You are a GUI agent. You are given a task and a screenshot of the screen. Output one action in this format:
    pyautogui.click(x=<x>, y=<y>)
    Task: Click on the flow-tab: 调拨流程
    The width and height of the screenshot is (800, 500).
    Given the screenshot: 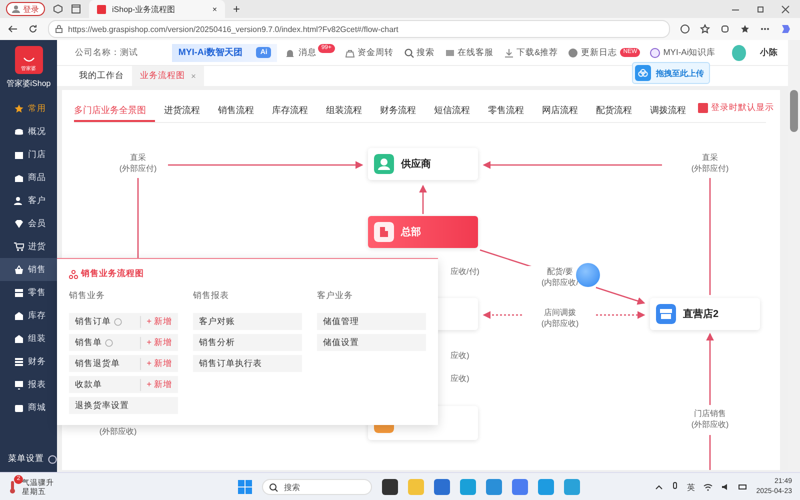 What is the action you would take?
    pyautogui.click(x=668, y=111)
    